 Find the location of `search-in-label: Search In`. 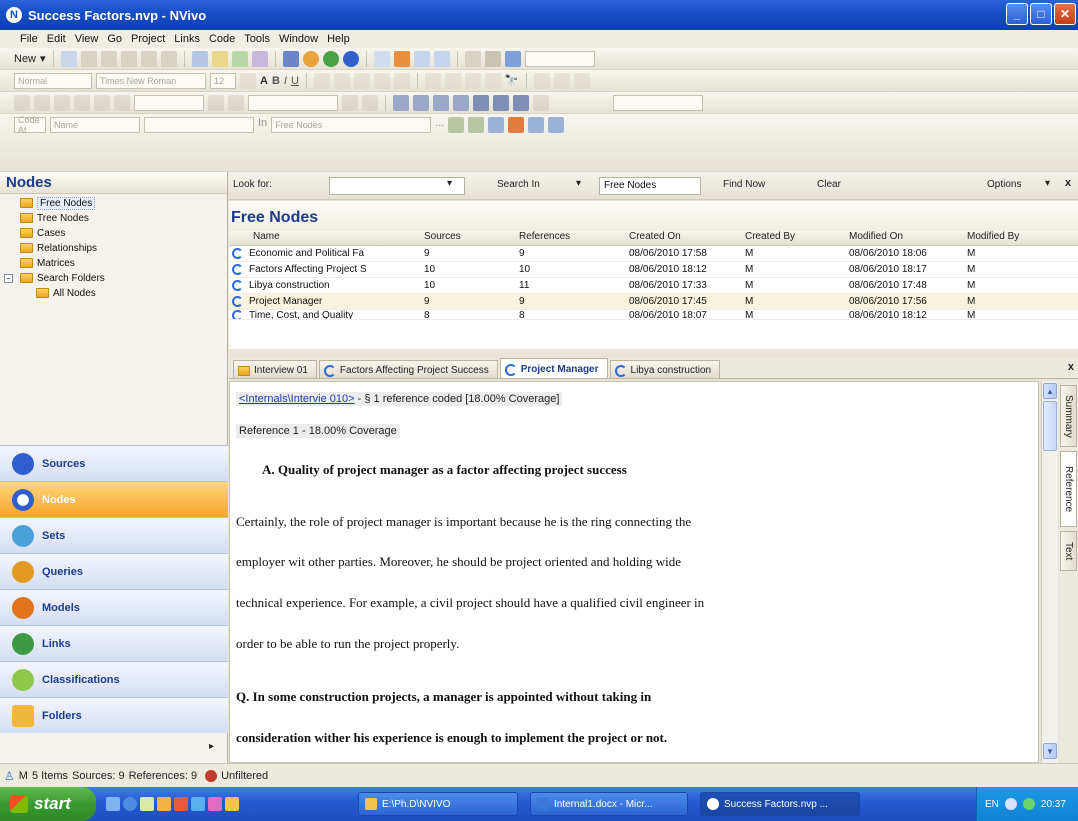

search-in-label: Search In is located at coordinates (518, 184).